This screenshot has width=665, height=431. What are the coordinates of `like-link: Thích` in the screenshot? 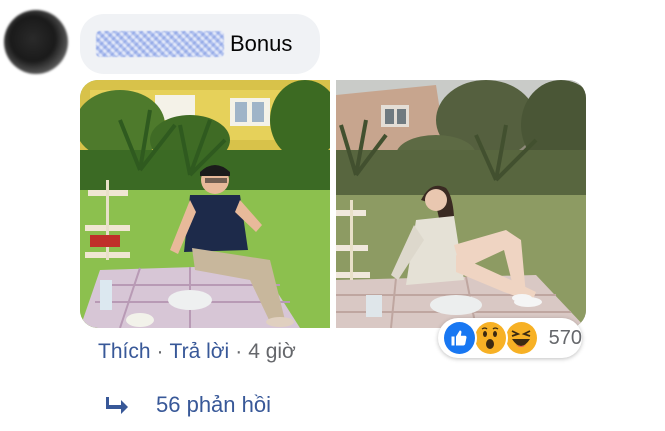 It's located at (124, 352).